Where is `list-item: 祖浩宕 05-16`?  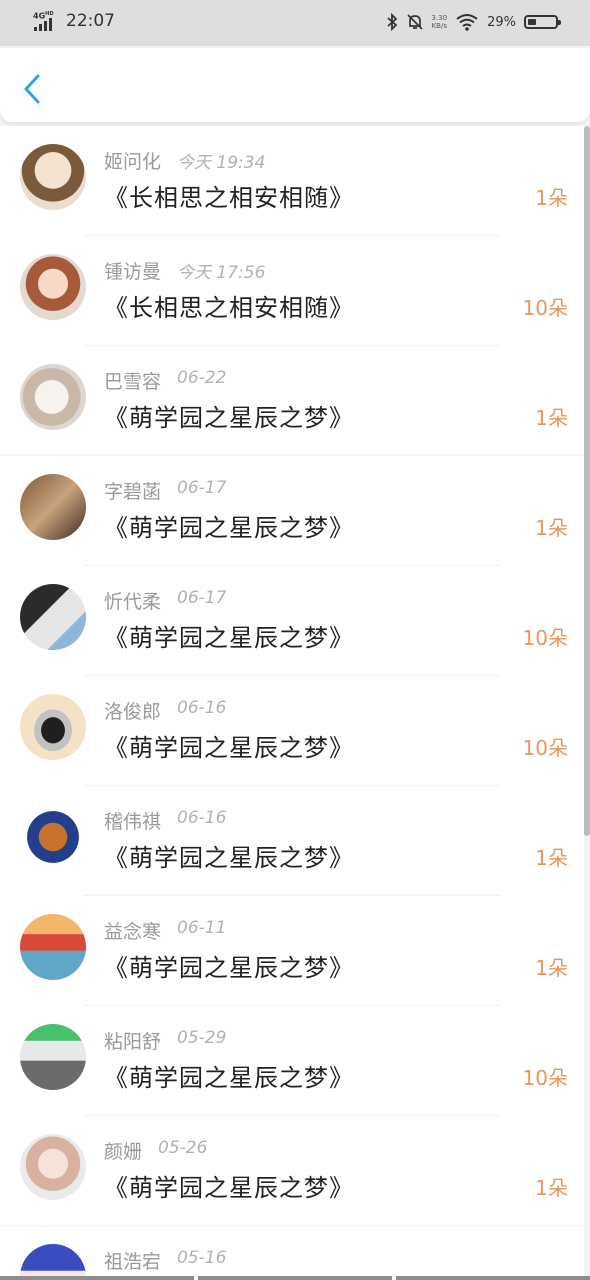
list-item: 祖浩宕 05-16 is located at coordinates (292, 1253).